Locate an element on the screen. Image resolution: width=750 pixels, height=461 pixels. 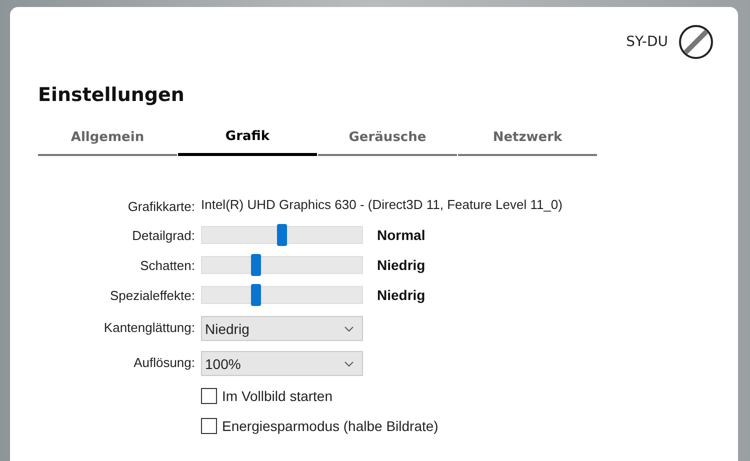
field-label: Auflösung: is located at coordinates (163, 362).